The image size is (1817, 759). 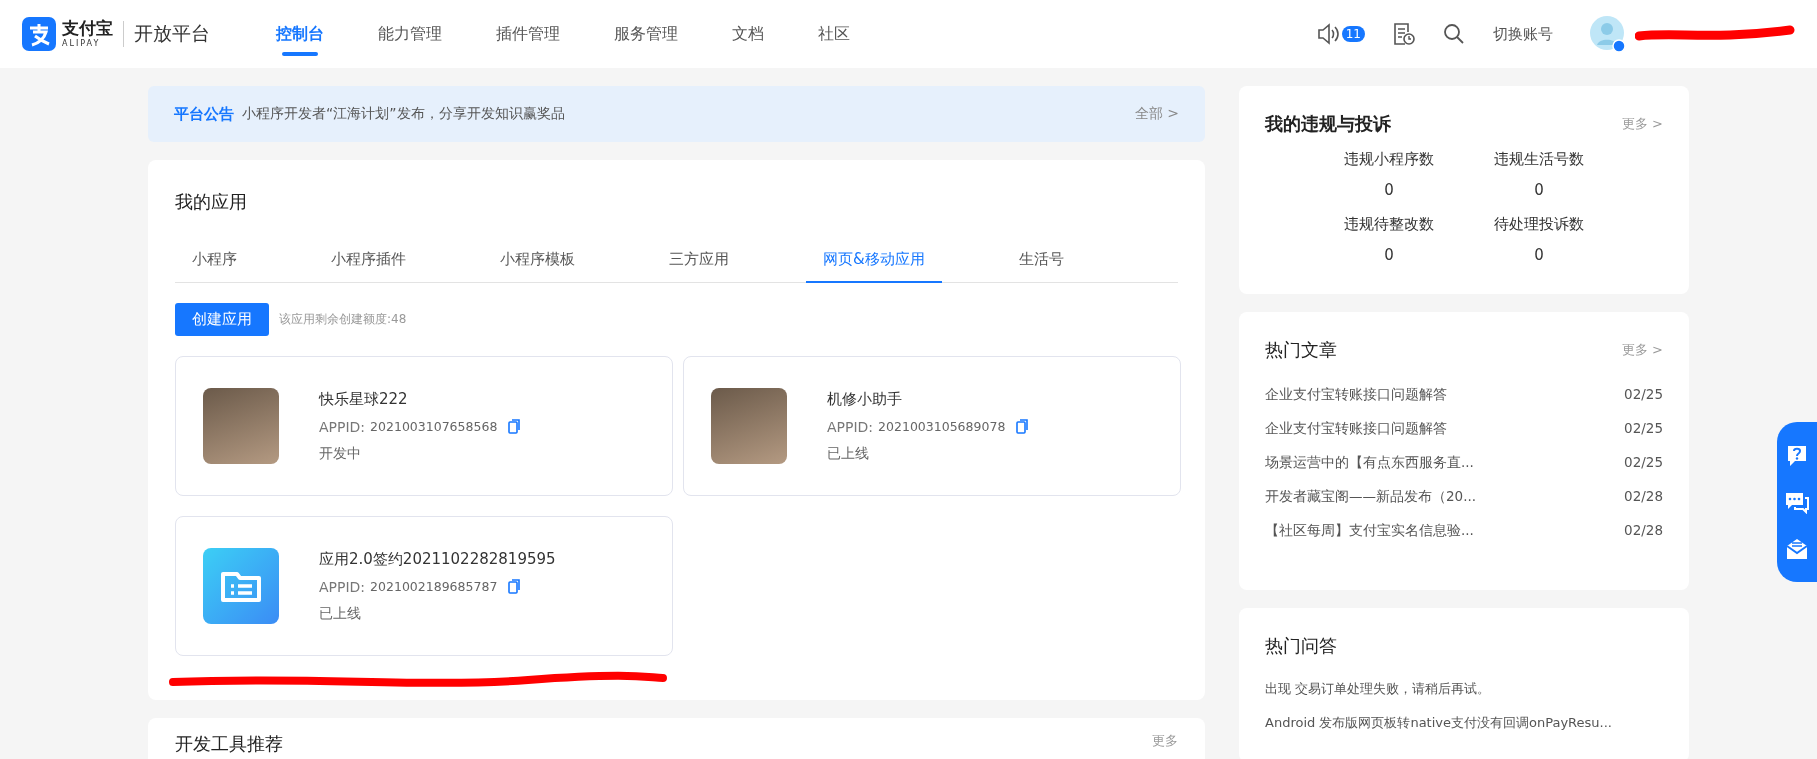 I want to click on section-title: 开发工具推荐, so click(x=229, y=744).